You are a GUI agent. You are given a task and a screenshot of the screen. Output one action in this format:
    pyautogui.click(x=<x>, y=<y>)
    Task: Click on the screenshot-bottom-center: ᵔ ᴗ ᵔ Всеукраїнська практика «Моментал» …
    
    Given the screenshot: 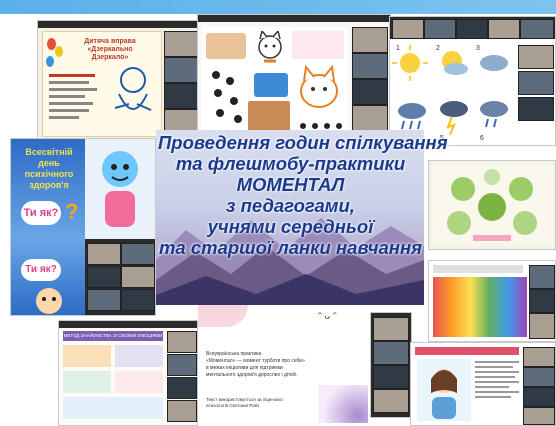 What is the action you would take?
    pyautogui.click(x=283, y=364)
    